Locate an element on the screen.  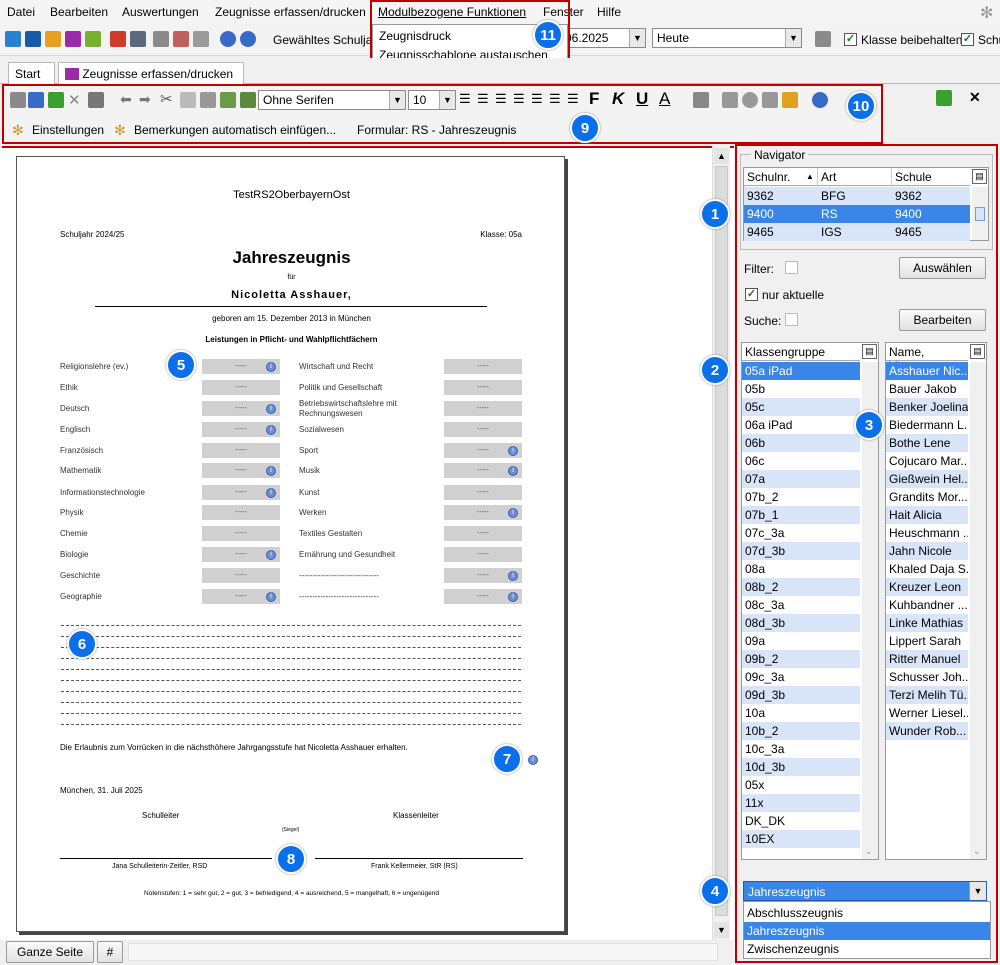
date-combo: 06.2025 ▼ is located at coordinates (603, 38).